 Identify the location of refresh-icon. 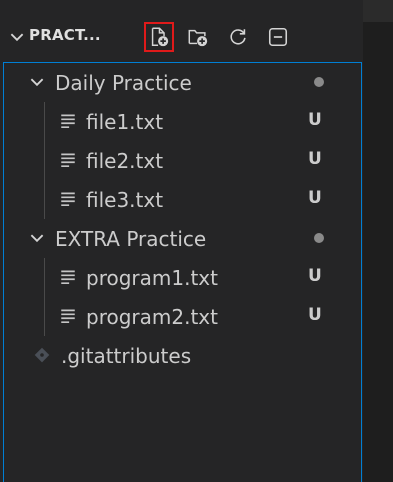
(238, 37).